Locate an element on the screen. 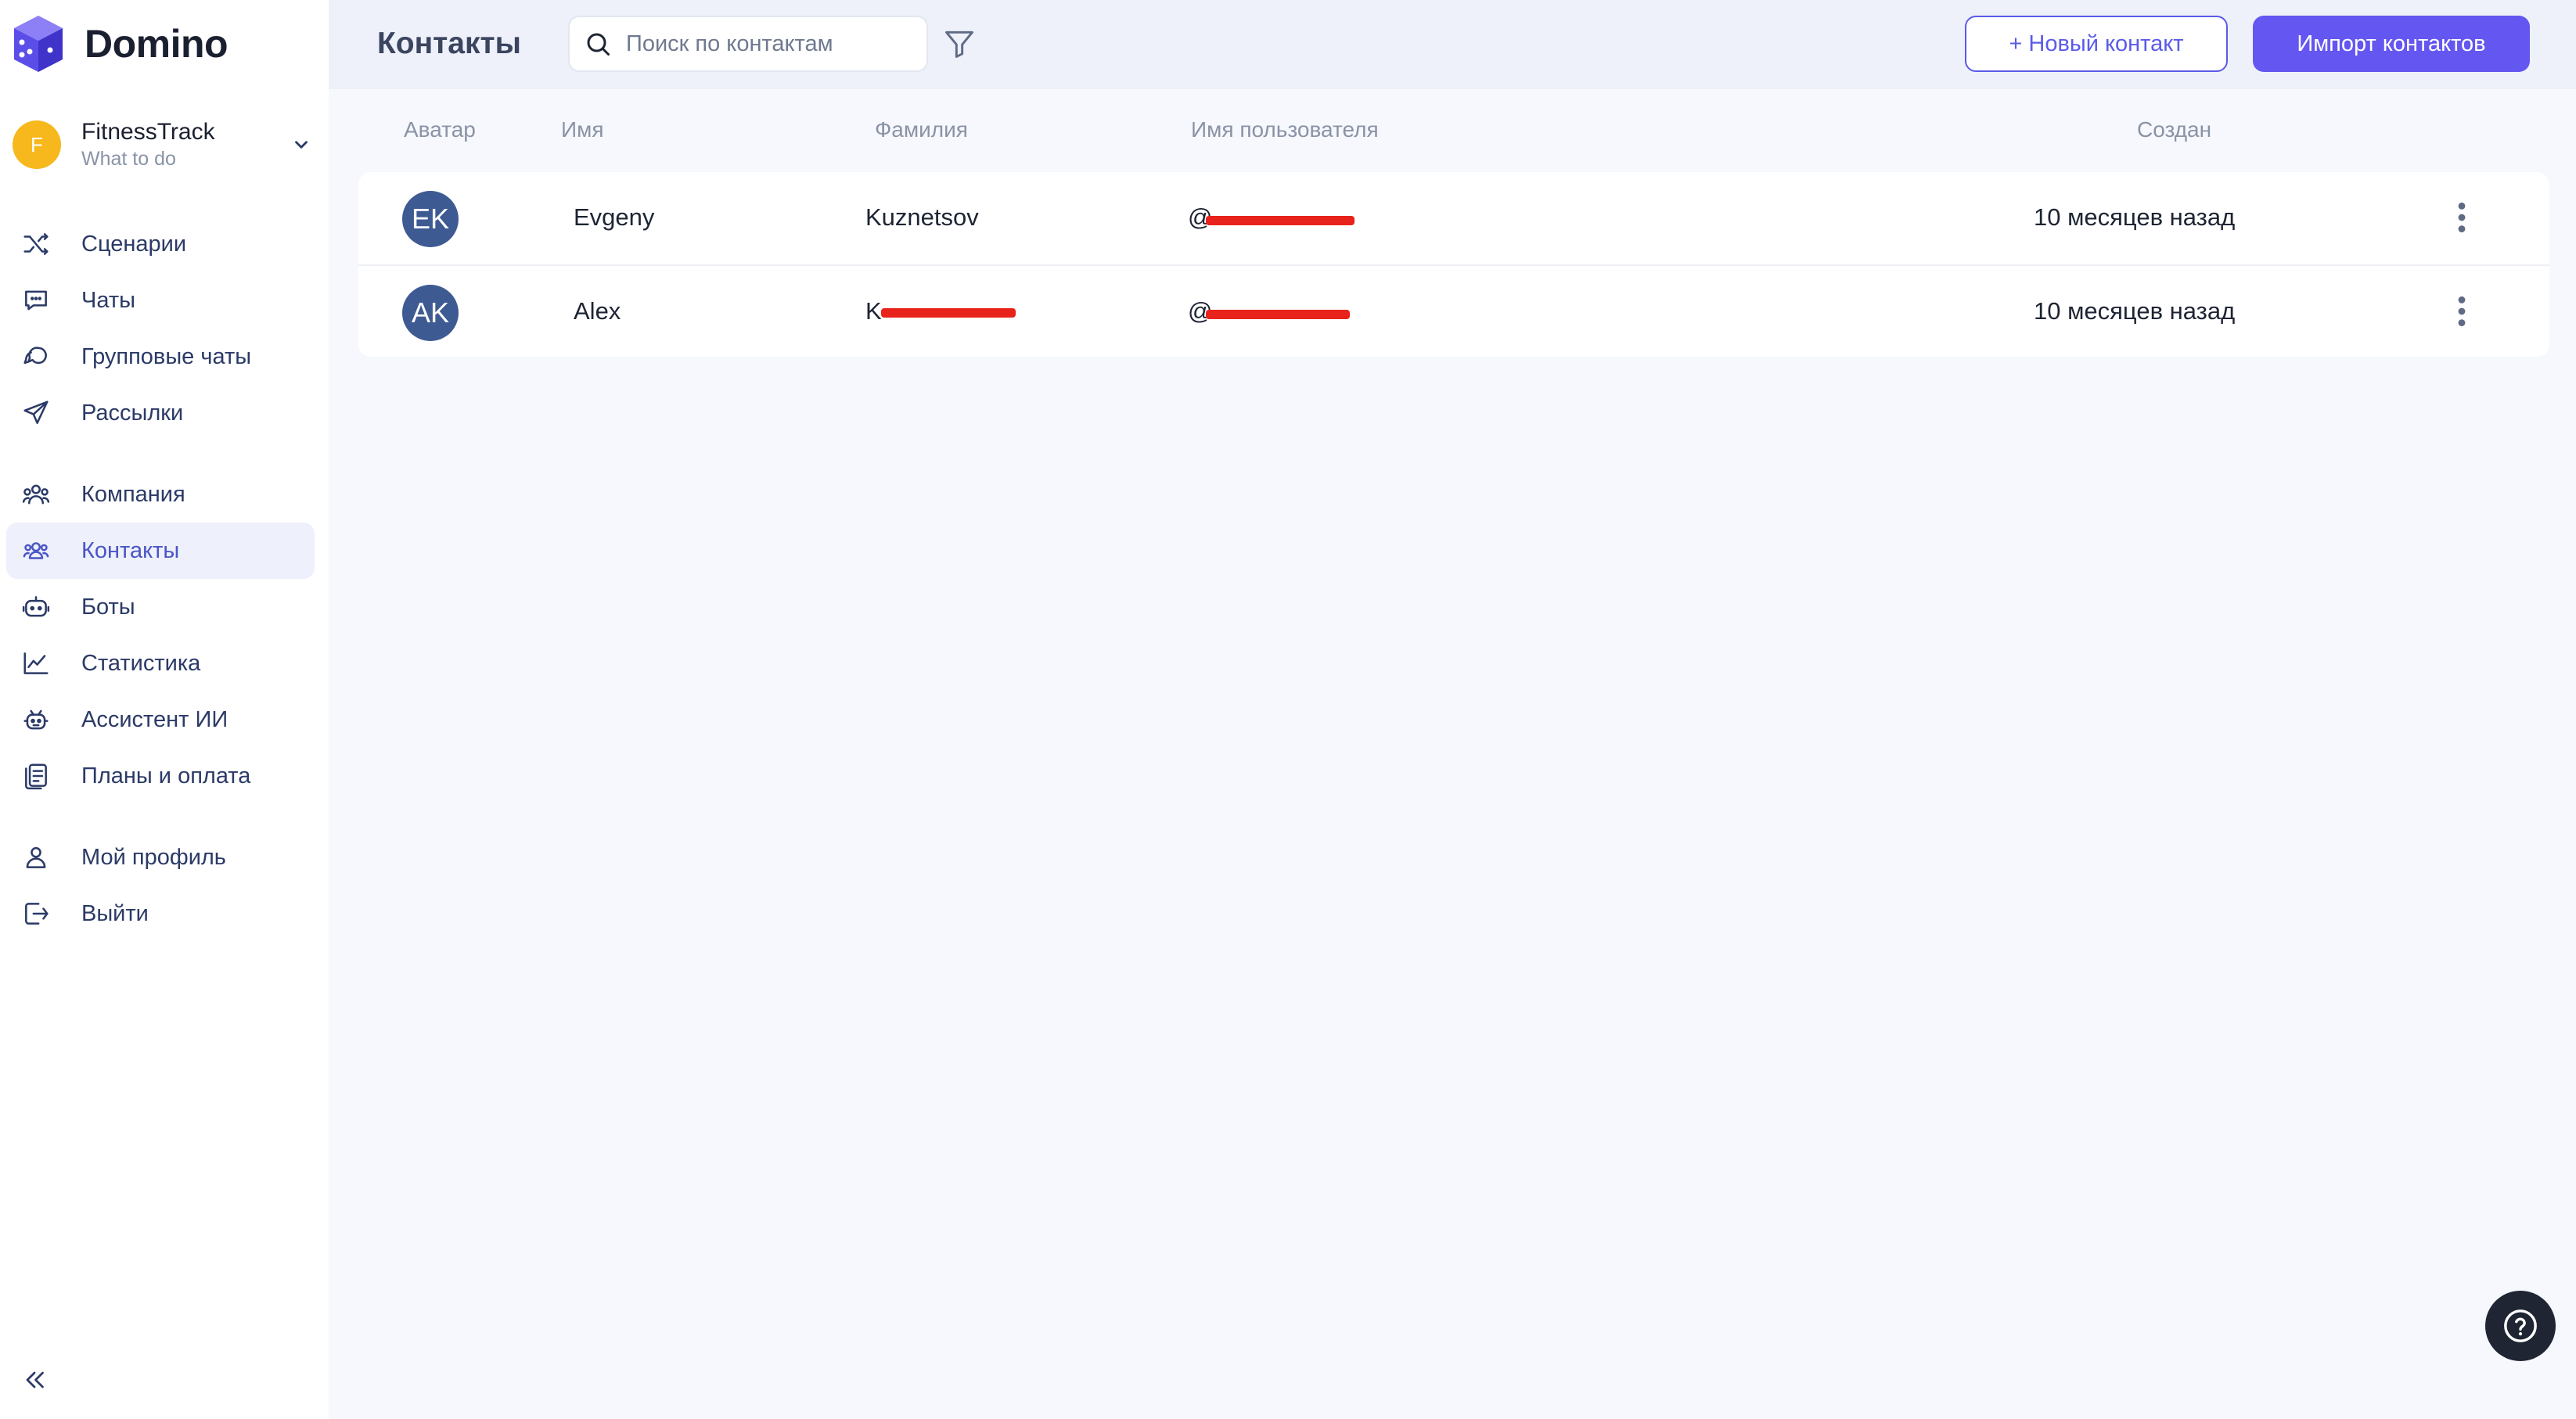 The image size is (2576, 1419). first-name-cell: Alex is located at coordinates (597, 311).